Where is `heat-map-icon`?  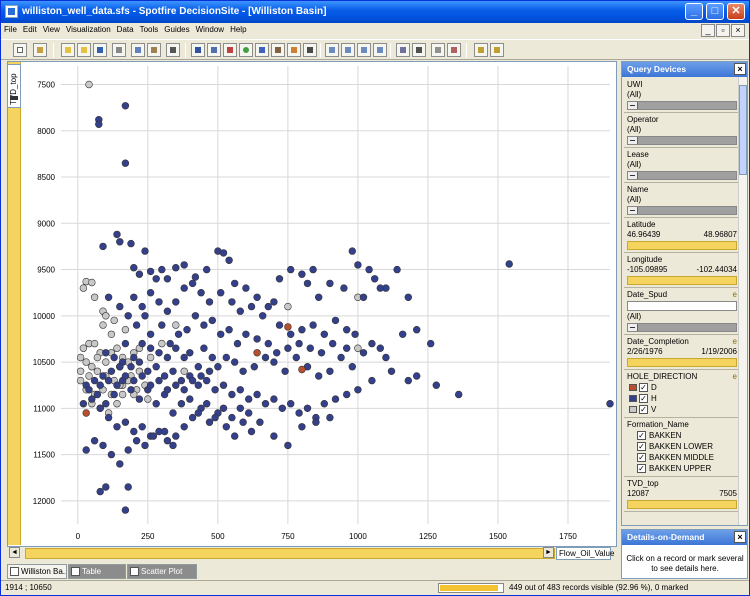 heat-map-icon is located at coordinates (294, 50).